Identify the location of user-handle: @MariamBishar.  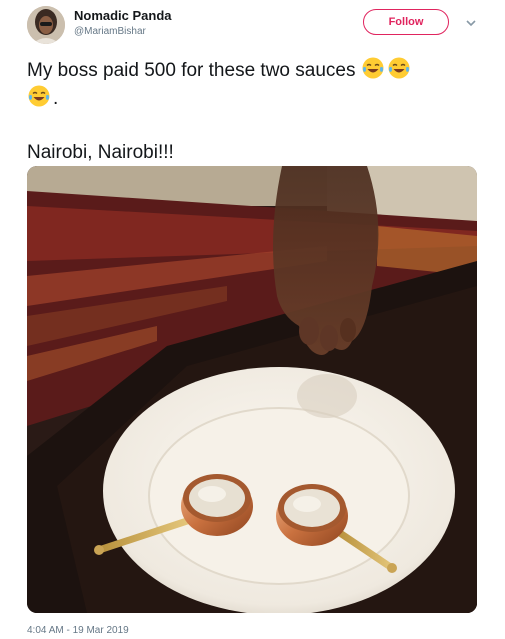
(123, 32).